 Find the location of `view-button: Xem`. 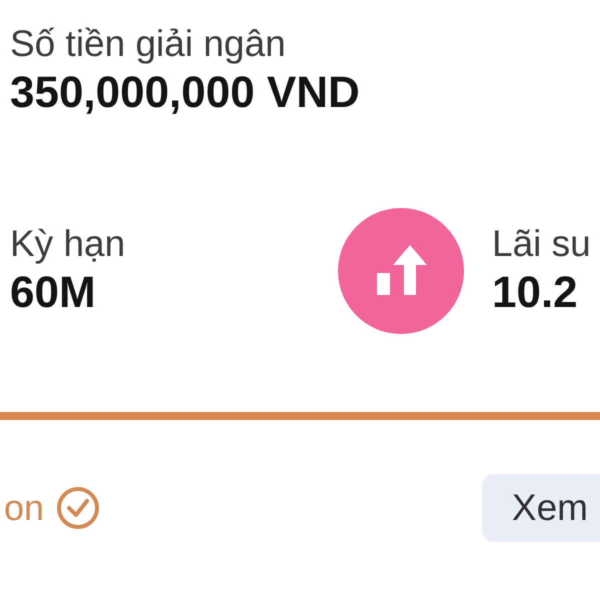

view-button: Xem is located at coordinates (541, 508).